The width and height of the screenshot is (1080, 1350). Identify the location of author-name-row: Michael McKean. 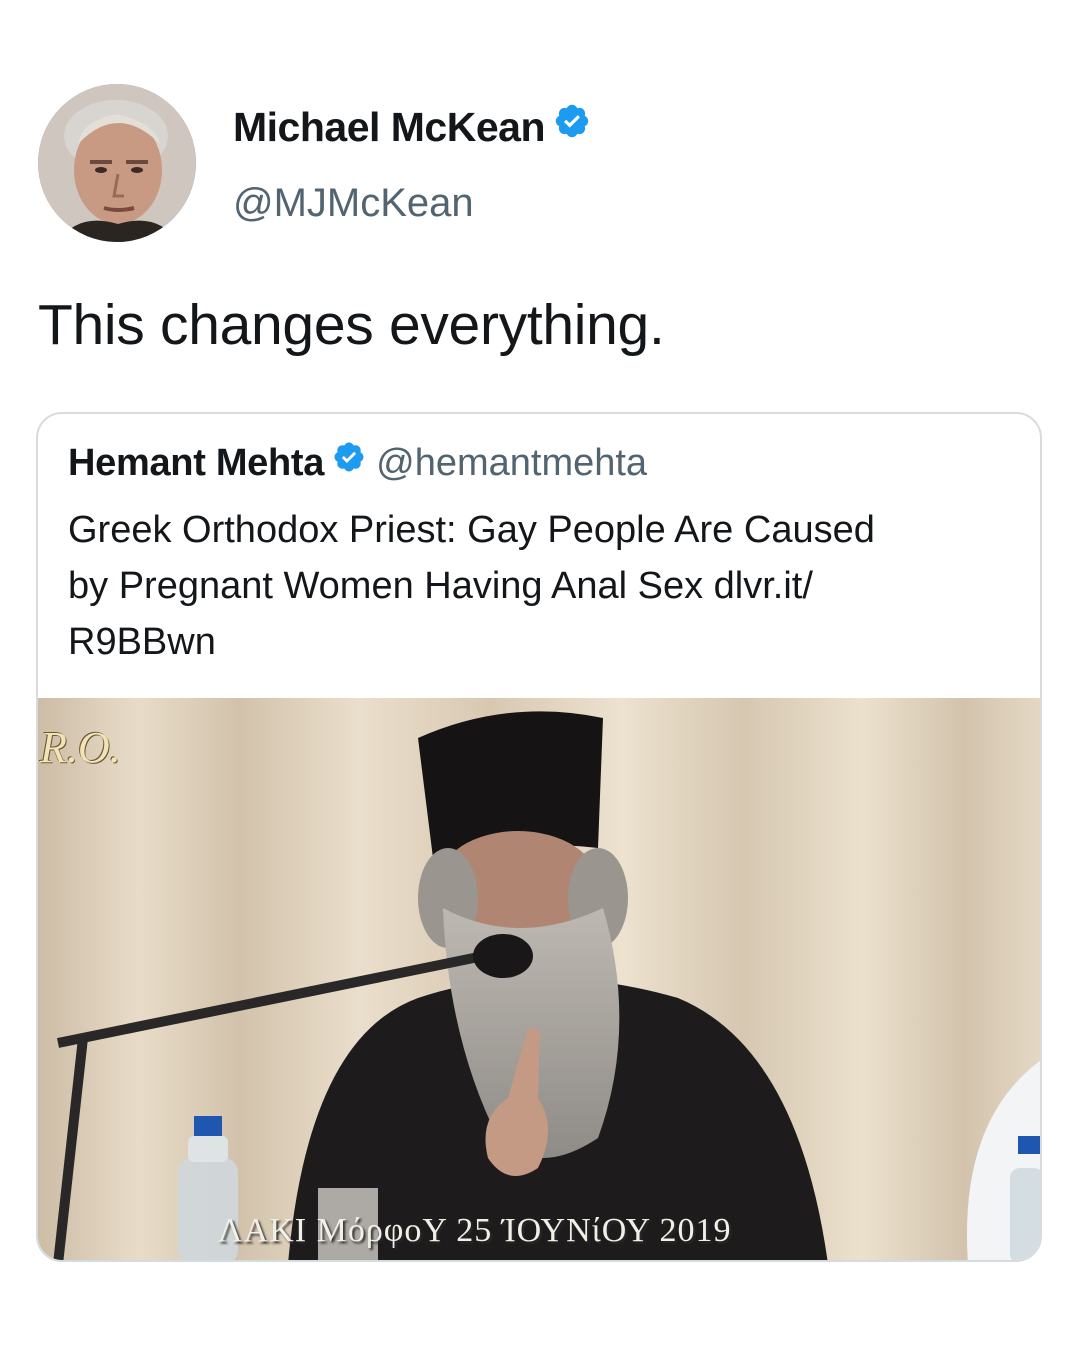
(412, 129).